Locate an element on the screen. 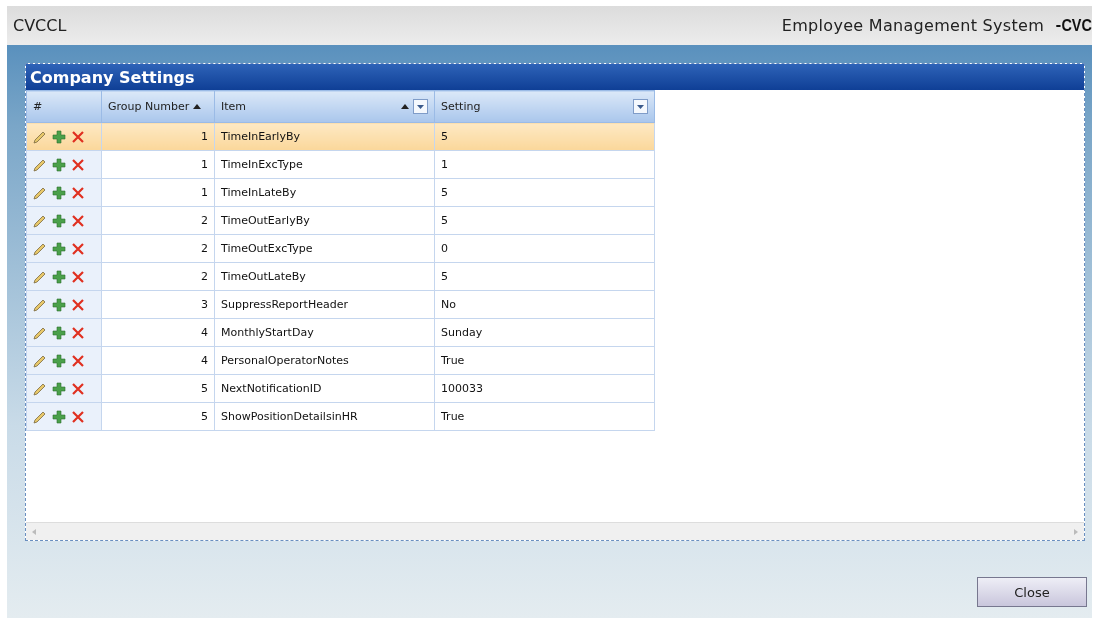  table-row: 5 ShowPositionDetailsinHR True is located at coordinates (340, 416).